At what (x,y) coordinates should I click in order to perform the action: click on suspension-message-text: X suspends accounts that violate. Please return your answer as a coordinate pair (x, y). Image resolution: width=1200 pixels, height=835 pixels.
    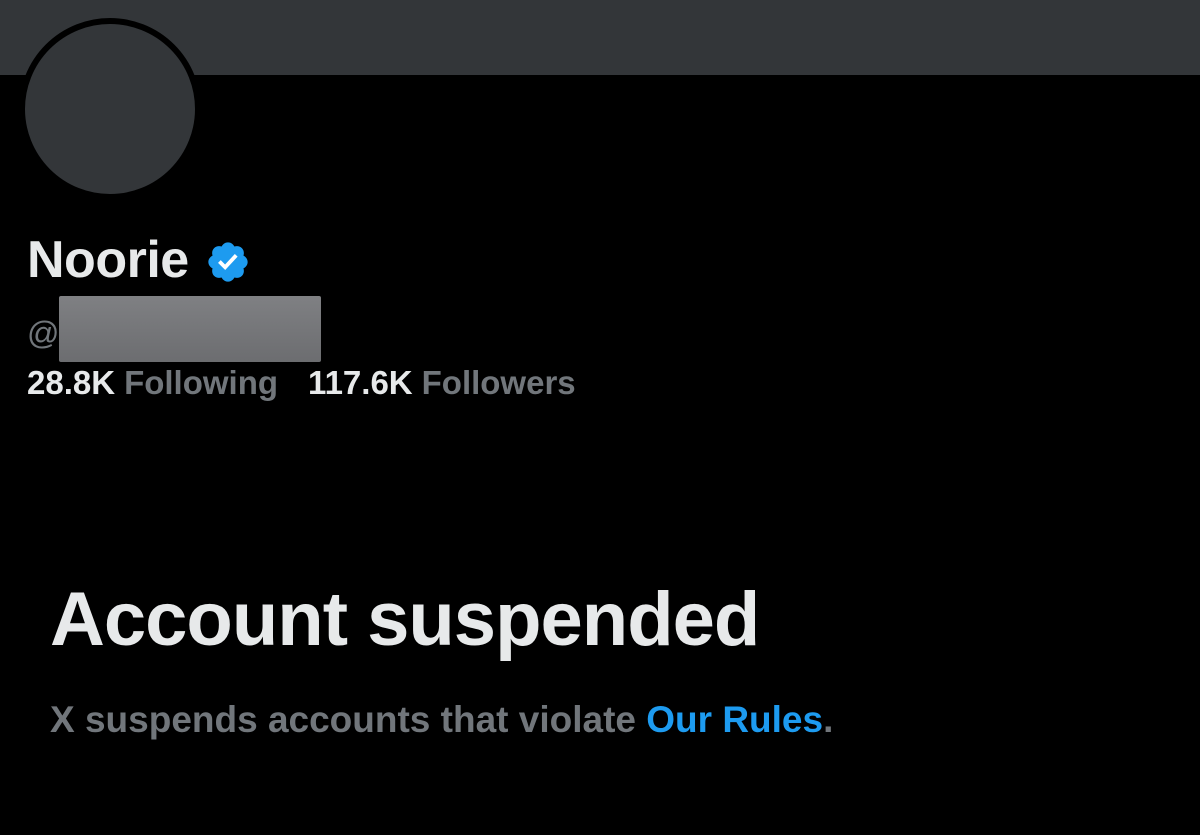
    Looking at the image, I should click on (348, 719).